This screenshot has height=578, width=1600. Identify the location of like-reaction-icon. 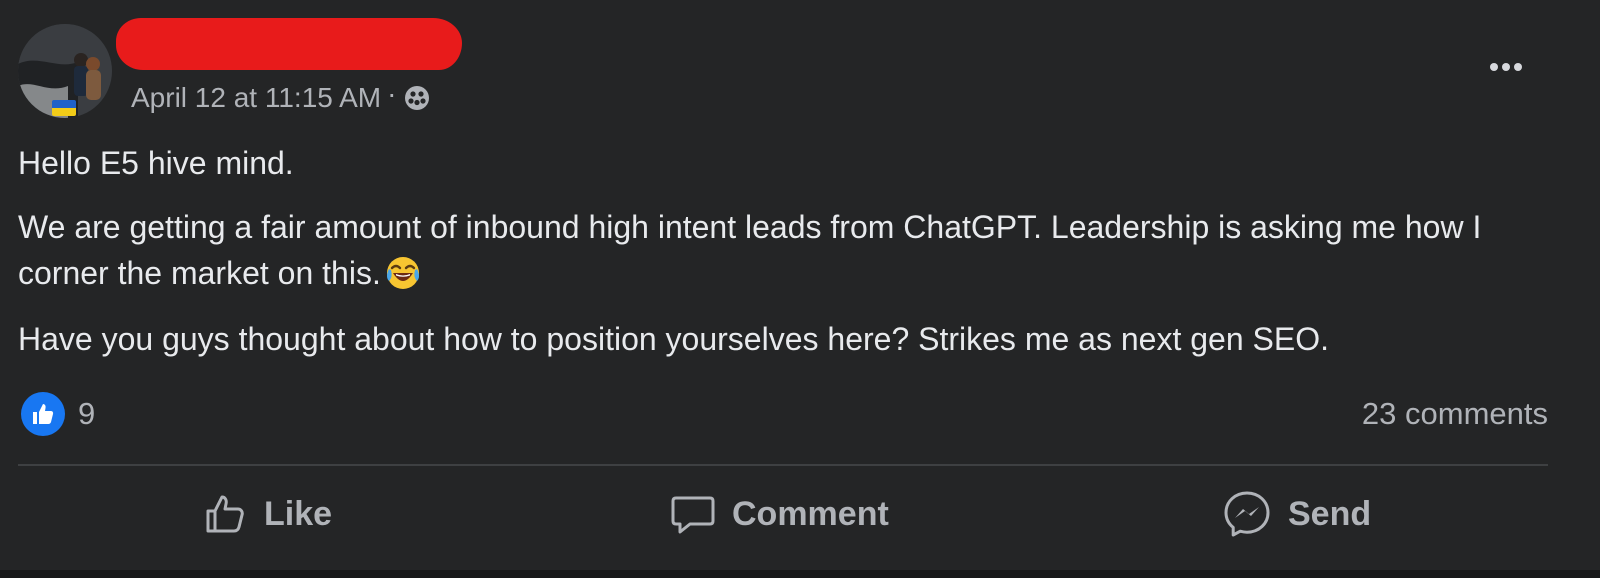
(43, 414).